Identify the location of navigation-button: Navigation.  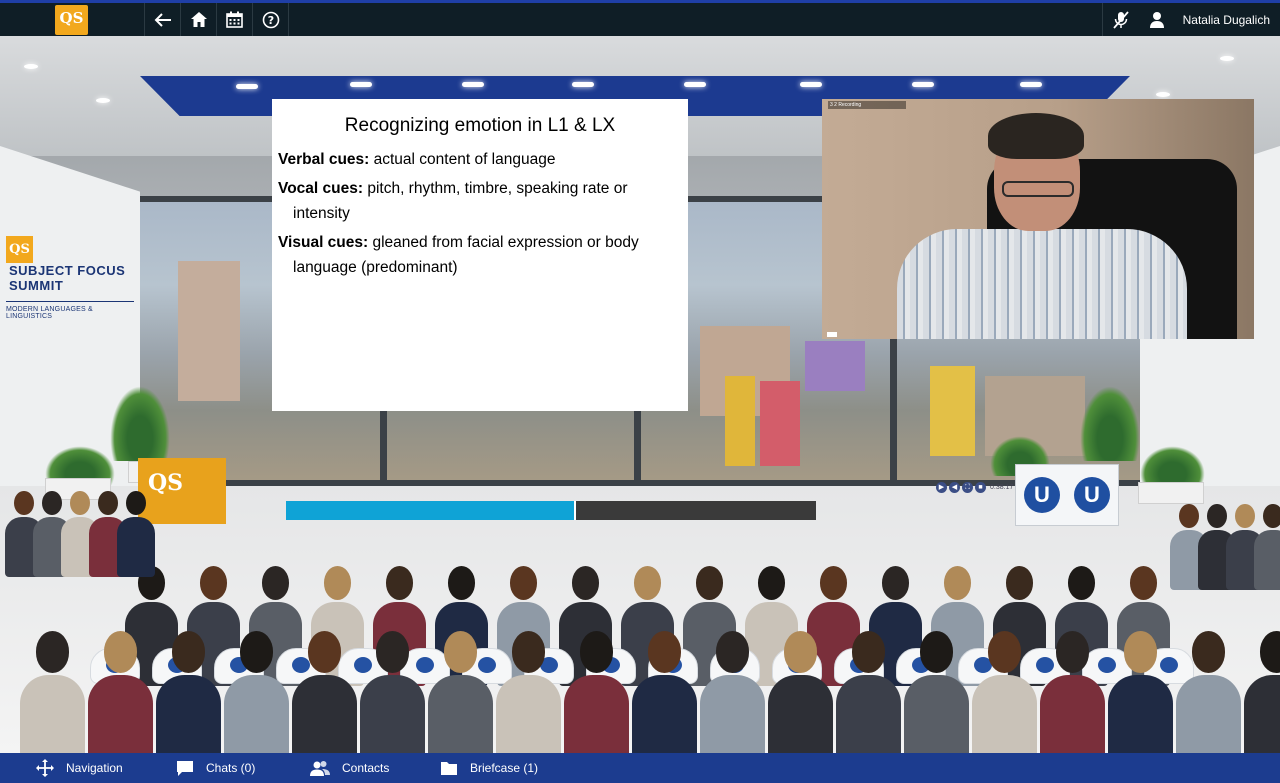
(106, 768).